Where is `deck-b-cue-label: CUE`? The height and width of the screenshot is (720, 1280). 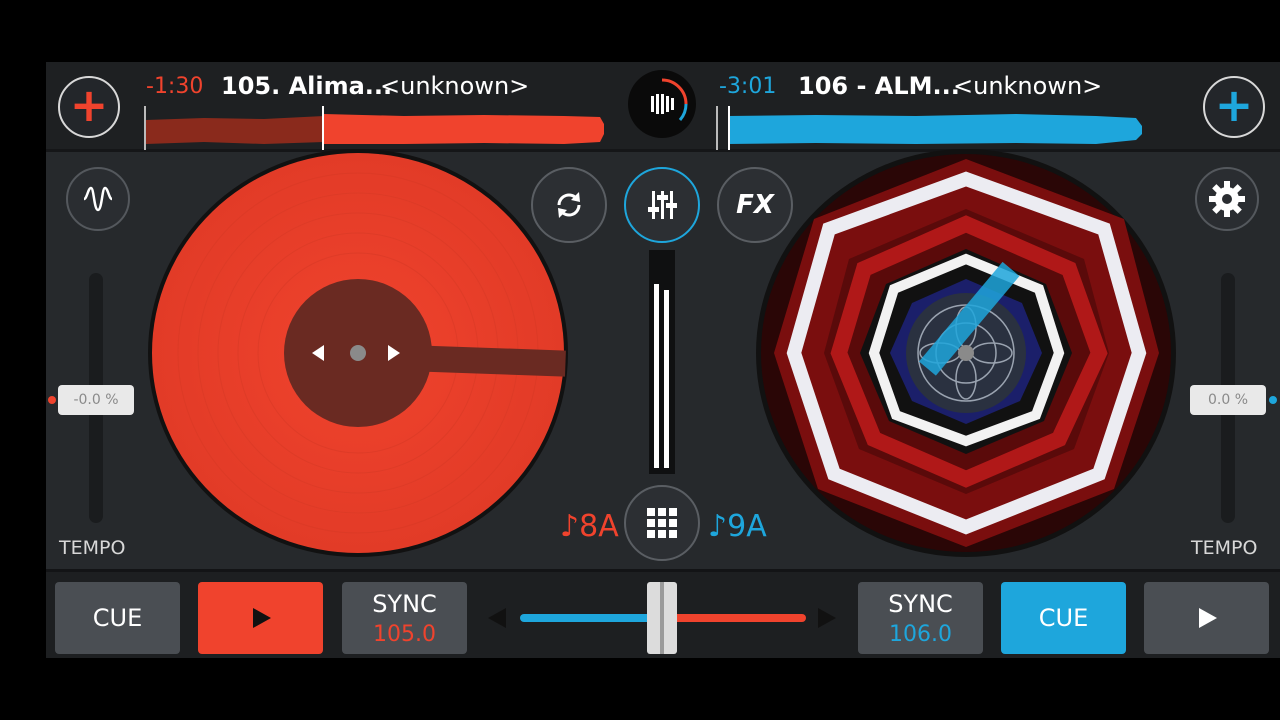 deck-b-cue-label: CUE is located at coordinates (1063, 618).